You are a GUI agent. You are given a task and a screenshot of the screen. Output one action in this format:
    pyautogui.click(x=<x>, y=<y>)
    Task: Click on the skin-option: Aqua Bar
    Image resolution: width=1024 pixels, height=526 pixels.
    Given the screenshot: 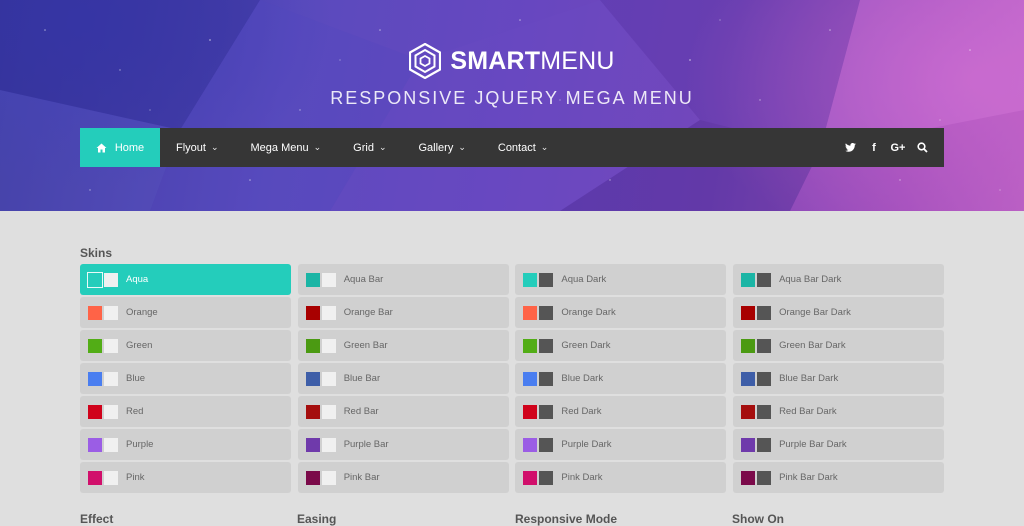 What is the action you would take?
    pyautogui.click(x=403, y=279)
    